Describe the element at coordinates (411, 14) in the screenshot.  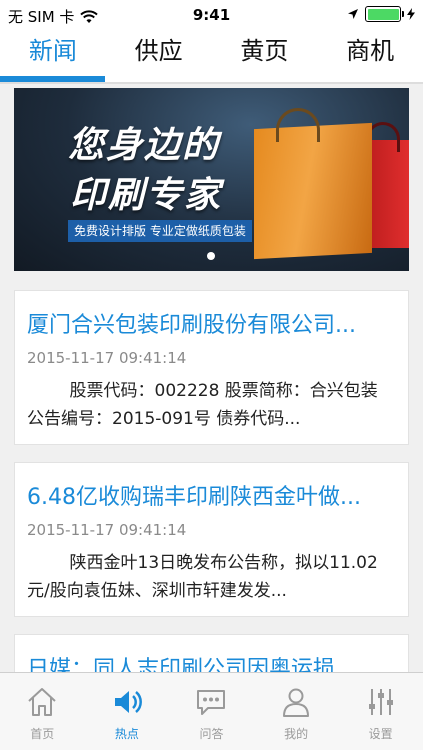
I see `charging-bolt-icon` at that location.